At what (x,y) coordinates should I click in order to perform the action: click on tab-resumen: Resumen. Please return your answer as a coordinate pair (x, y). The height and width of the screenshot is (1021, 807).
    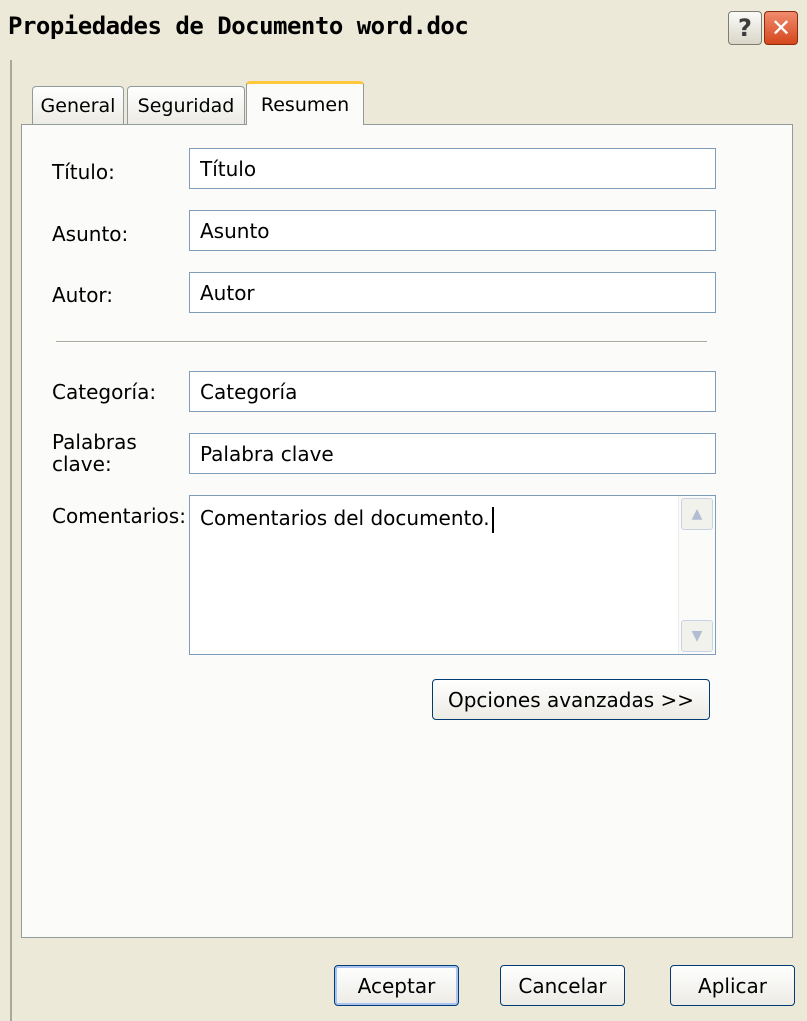
    Looking at the image, I should click on (305, 103).